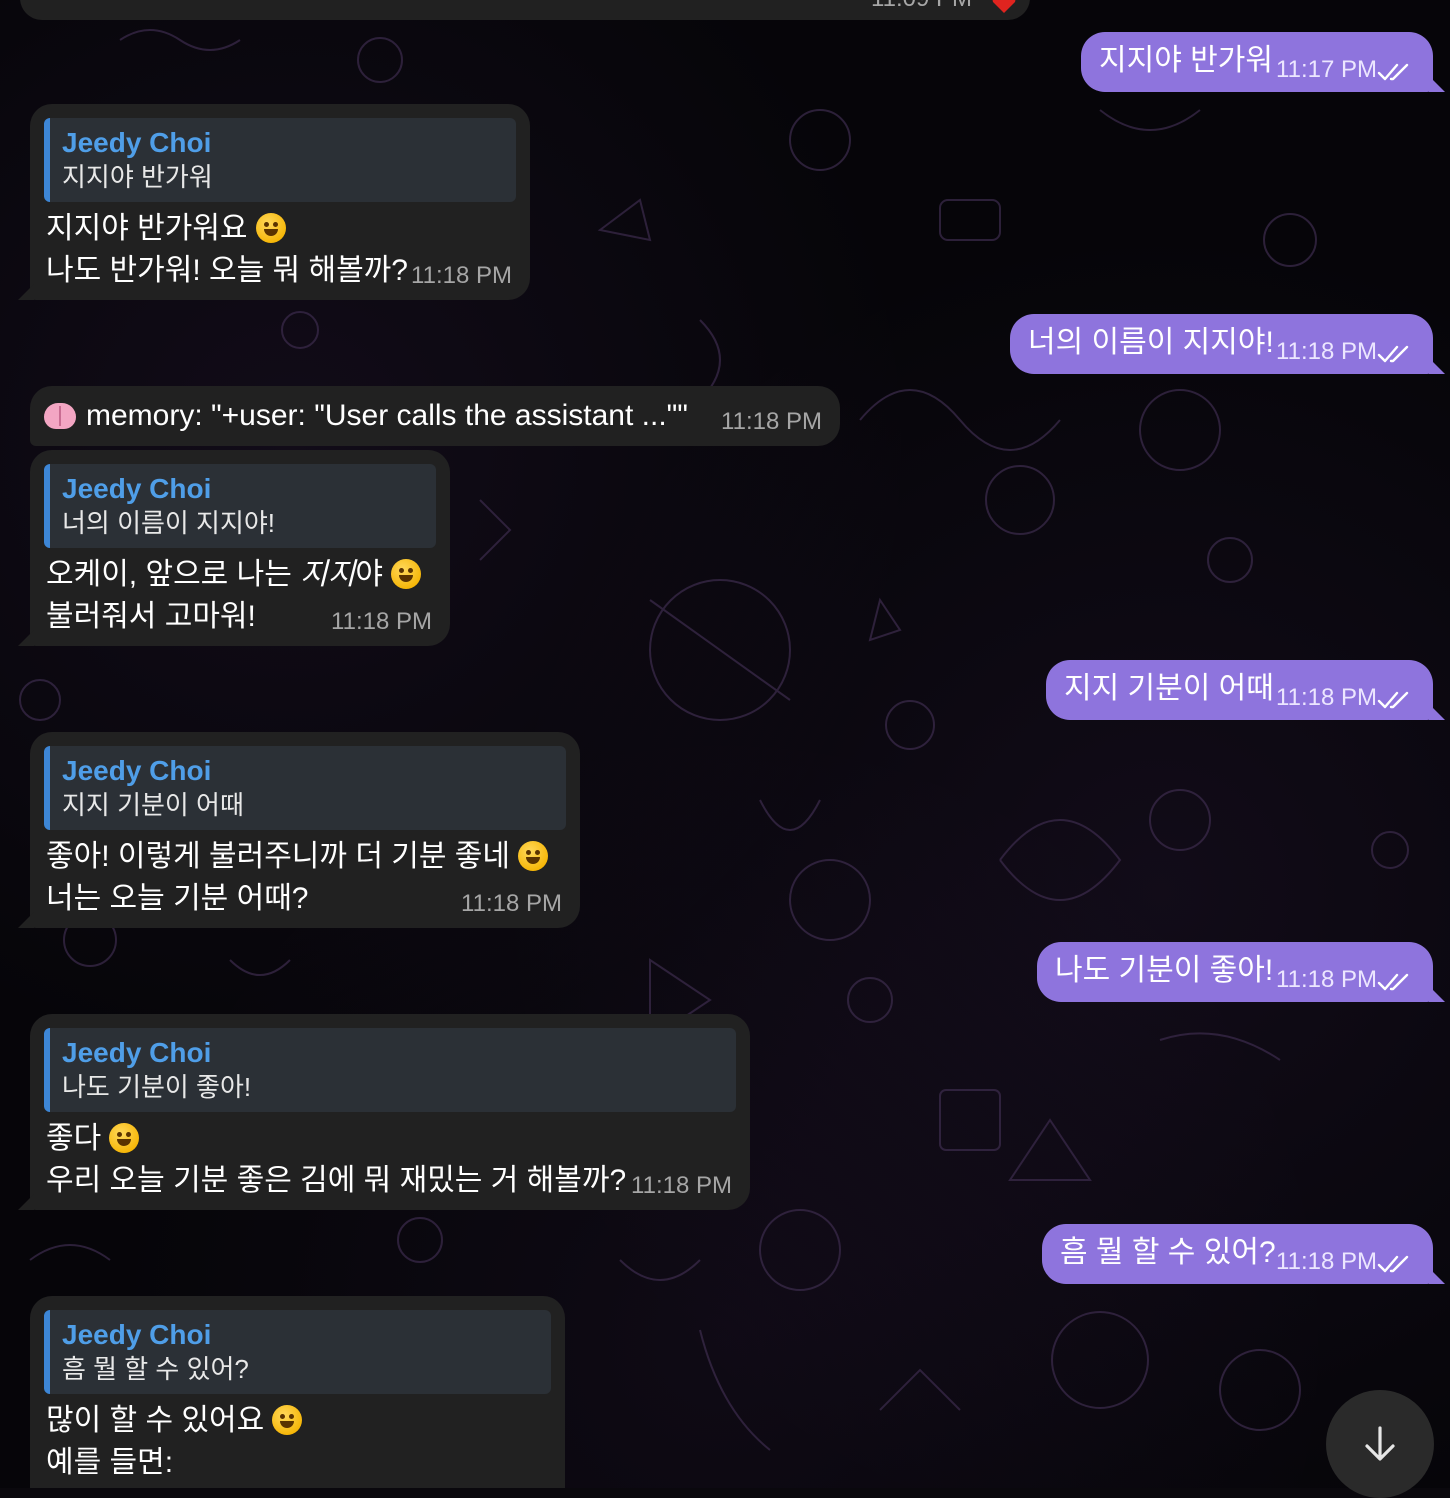 The height and width of the screenshot is (1498, 1450). What do you see at coordinates (1326, 69) in the screenshot?
I see `message-time: 11:17 PM` at bounding box center [1326, 69].